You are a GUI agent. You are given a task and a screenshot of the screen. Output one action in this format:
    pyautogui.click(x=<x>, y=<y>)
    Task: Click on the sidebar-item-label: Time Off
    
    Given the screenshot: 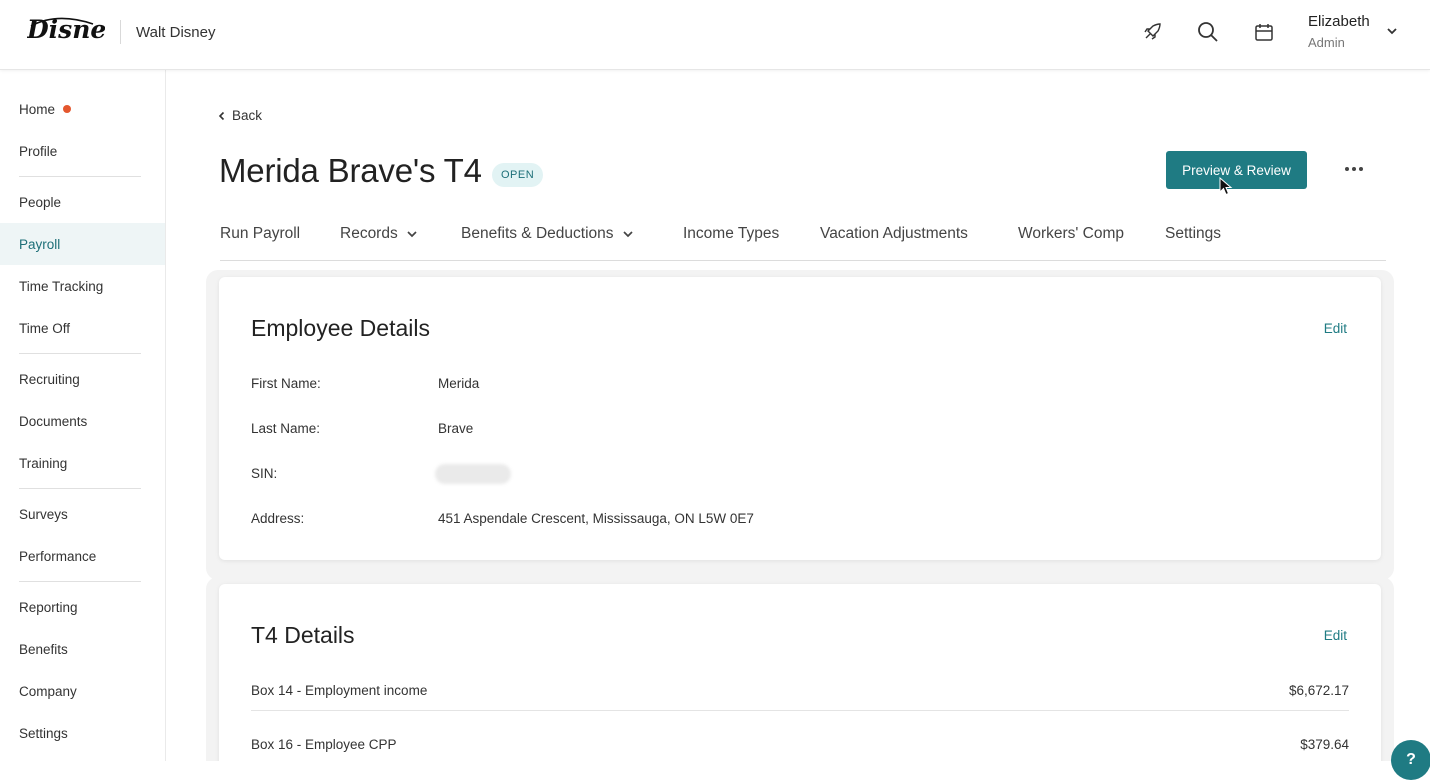 What is the action you would take?
    pyautogui.click(x=45, y=328)
    